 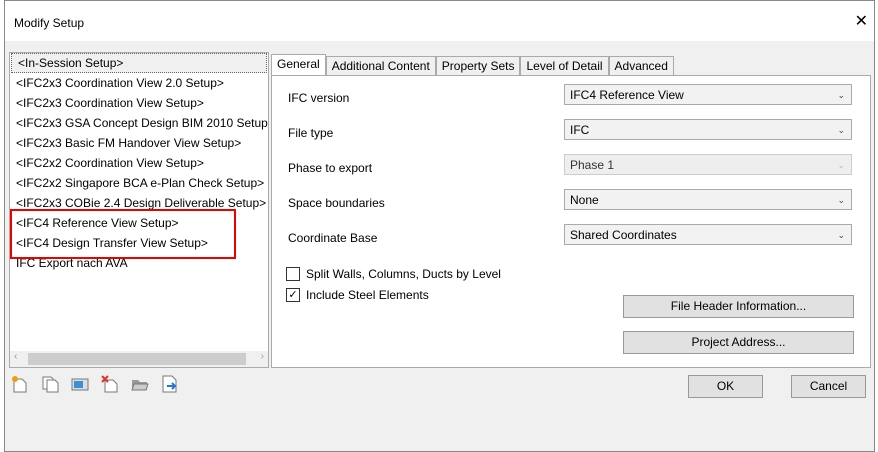 I want to click on tab-additional-content: Additional Content, so click(x=380, y=66).